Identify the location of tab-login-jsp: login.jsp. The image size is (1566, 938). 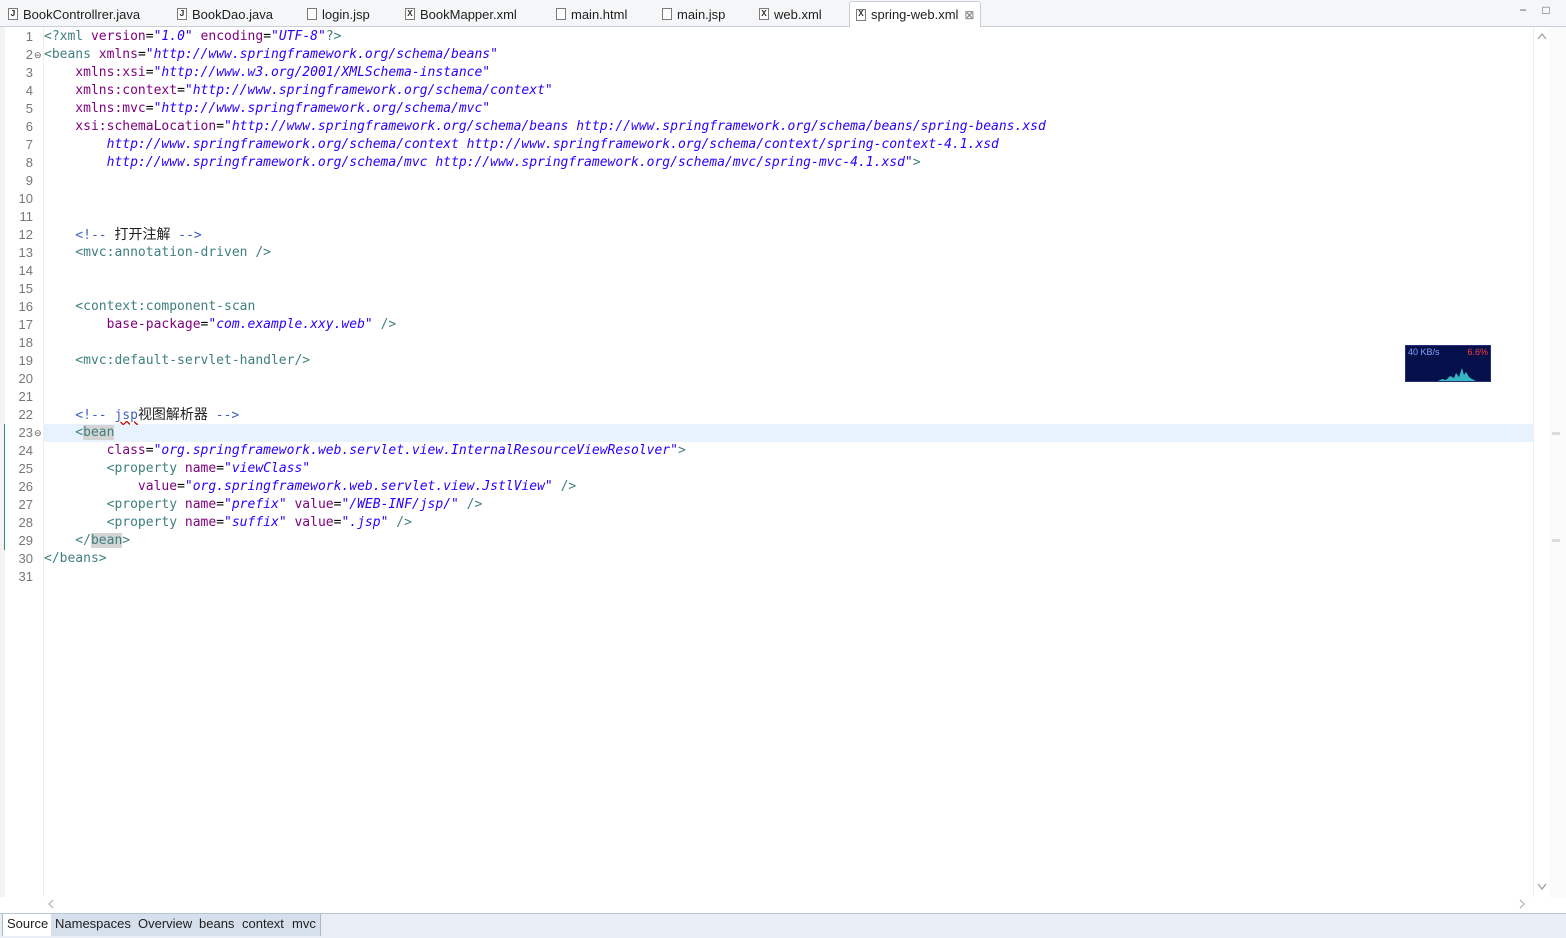
(338, 14).